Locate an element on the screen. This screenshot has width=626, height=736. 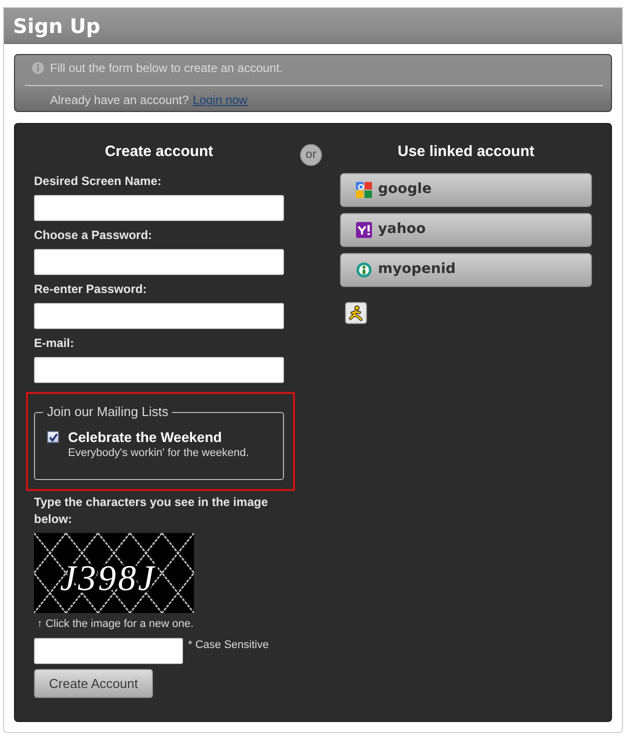
group-legend: Join our Mailing Lists is located at coordinates (107, 412).